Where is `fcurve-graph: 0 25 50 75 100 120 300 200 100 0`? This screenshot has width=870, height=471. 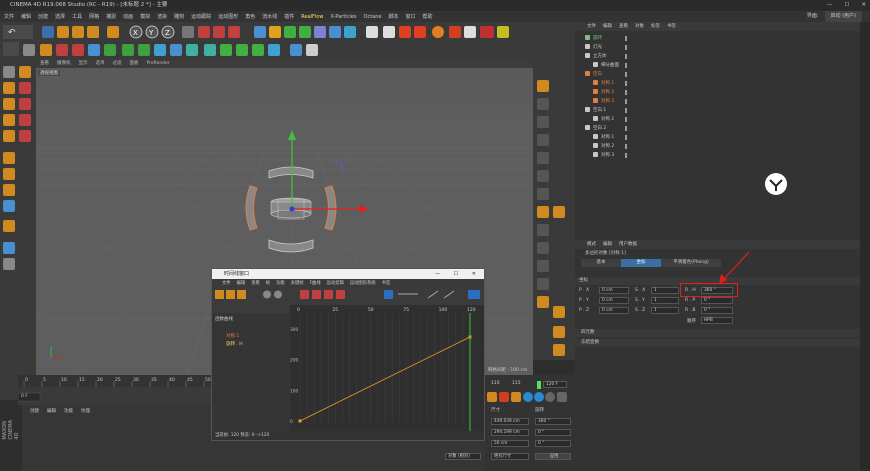
fcurve-graph: 0 25 50 75 100 120 300 200 100 0 is located at coordinates (387, 368).